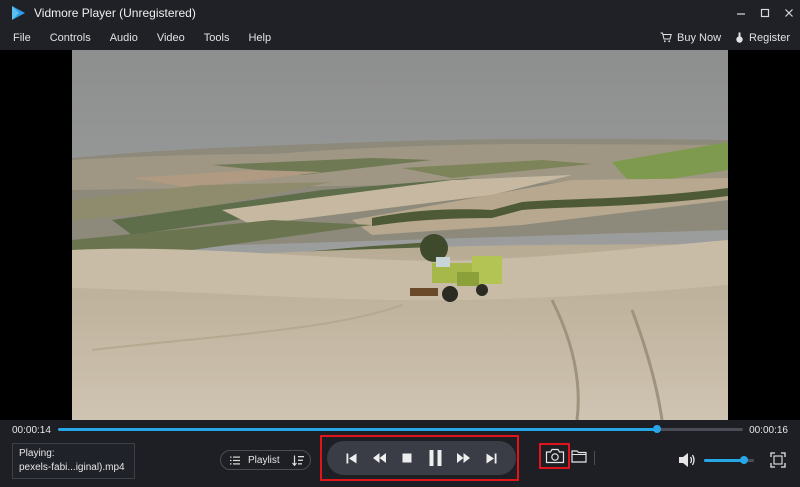  I want to click on previous-button, so click(351, 458).